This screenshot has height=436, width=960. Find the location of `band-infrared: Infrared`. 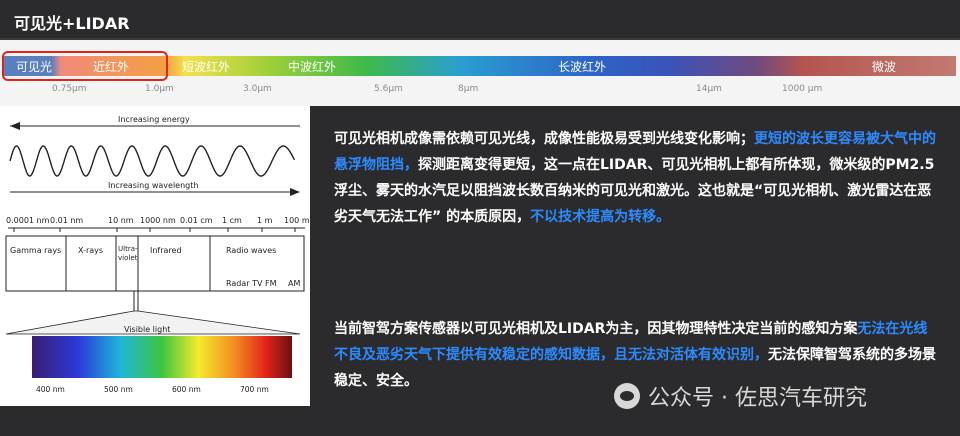

band-infrared: Infrared is located at coordinates (166, 250).